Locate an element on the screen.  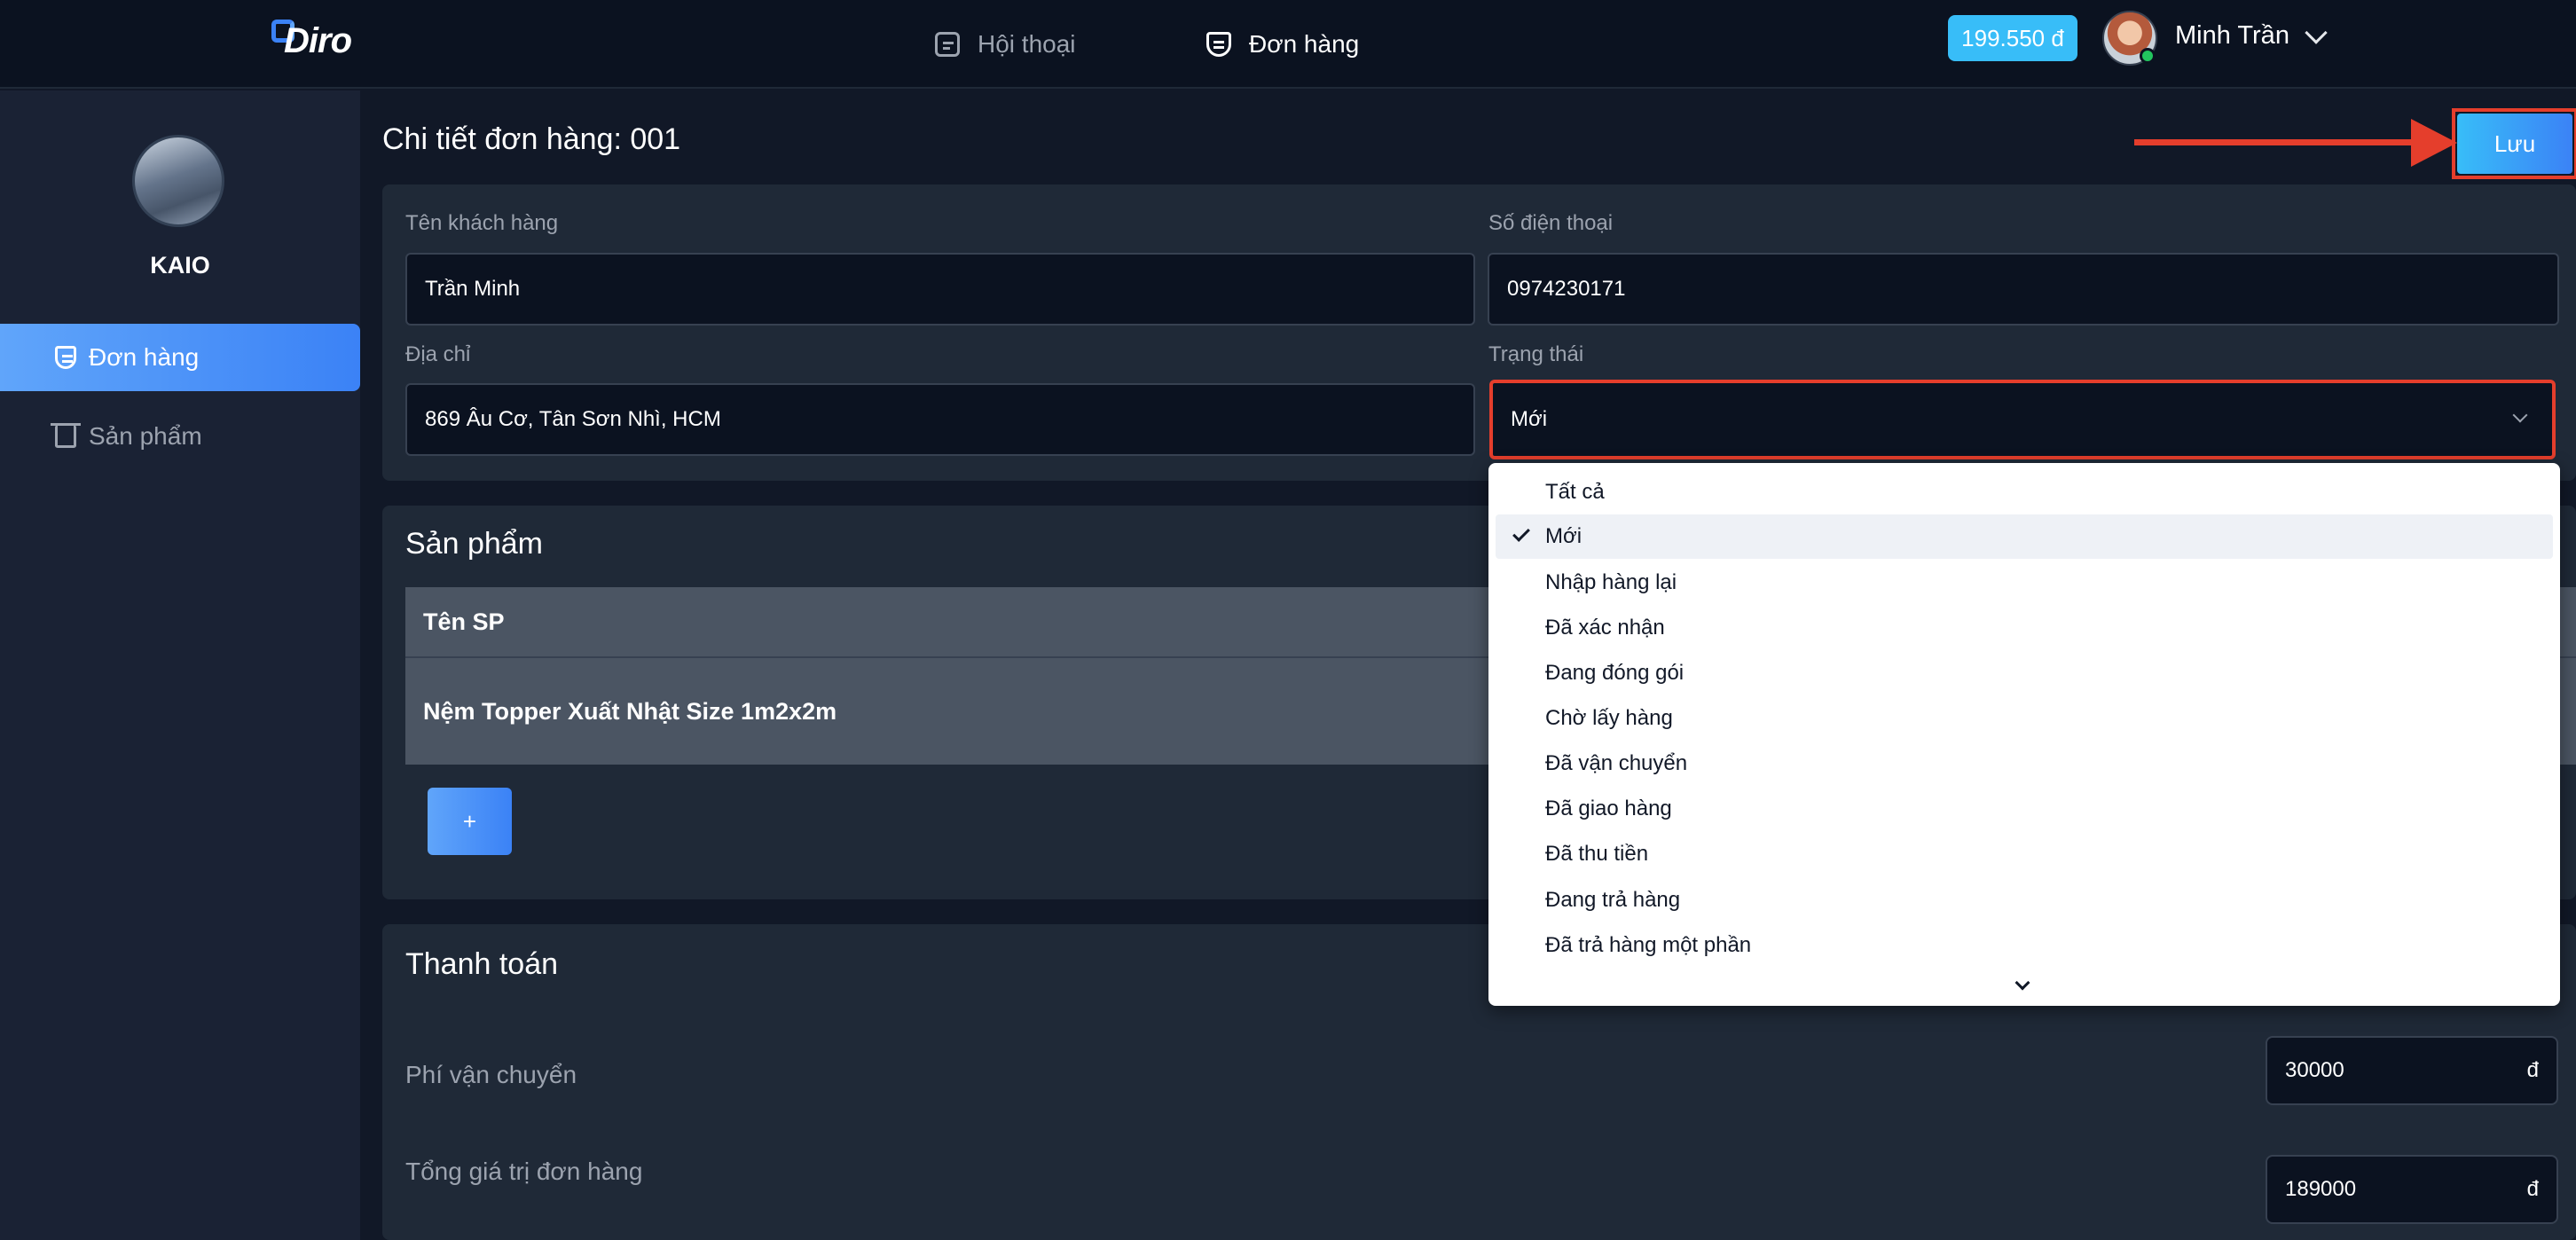
products-title: Sản phẩm is located at coordinates (474, 544).